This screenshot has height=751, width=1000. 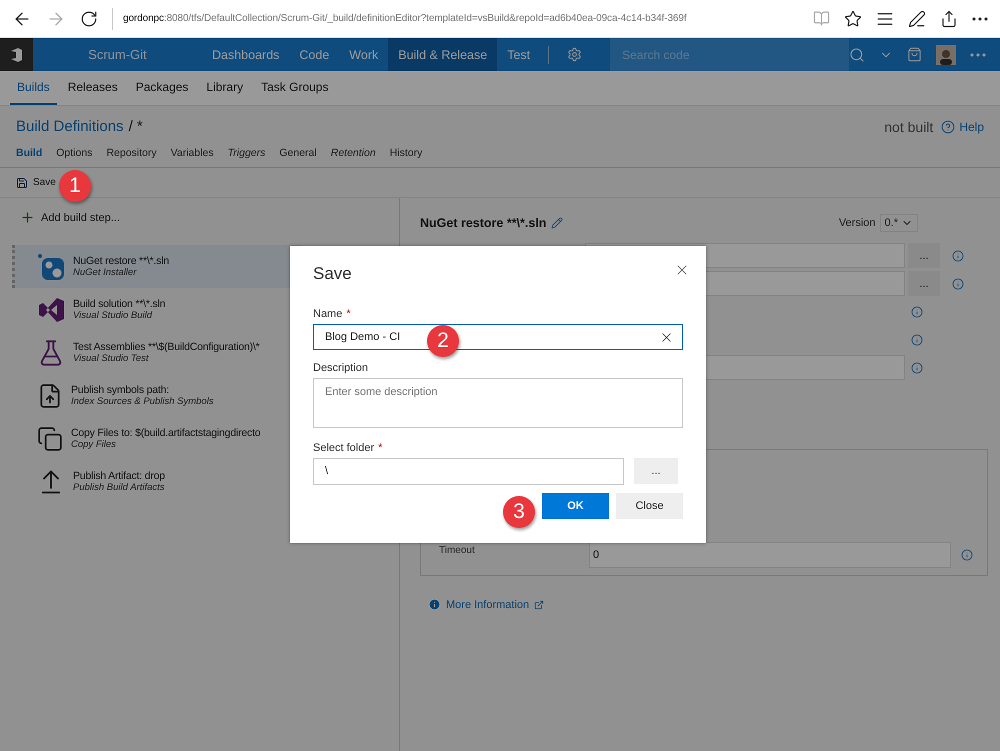 I want to click on editor-tab: Options, so click(x=74, y=153).